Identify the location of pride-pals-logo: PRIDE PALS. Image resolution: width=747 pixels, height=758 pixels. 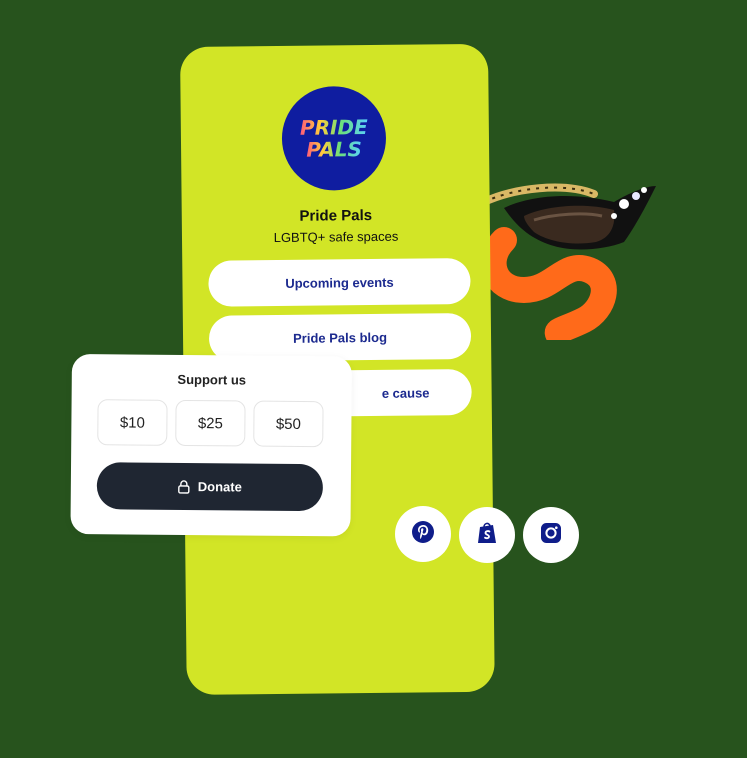
(334, 138).